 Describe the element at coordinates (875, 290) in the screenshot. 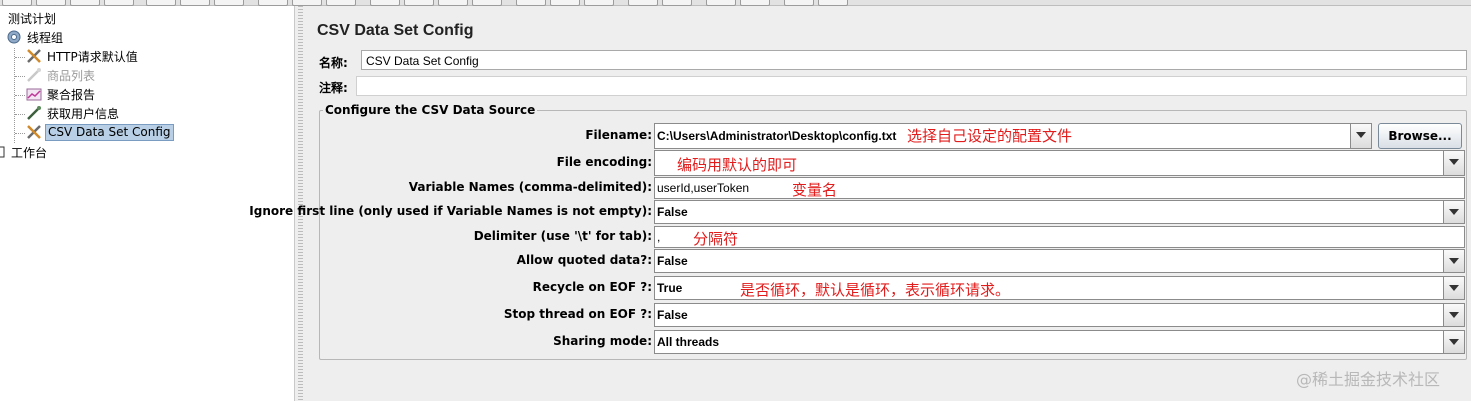

I see `annotation-recycle: 是否循环，默认是循环，表示循环请求。` at that location.